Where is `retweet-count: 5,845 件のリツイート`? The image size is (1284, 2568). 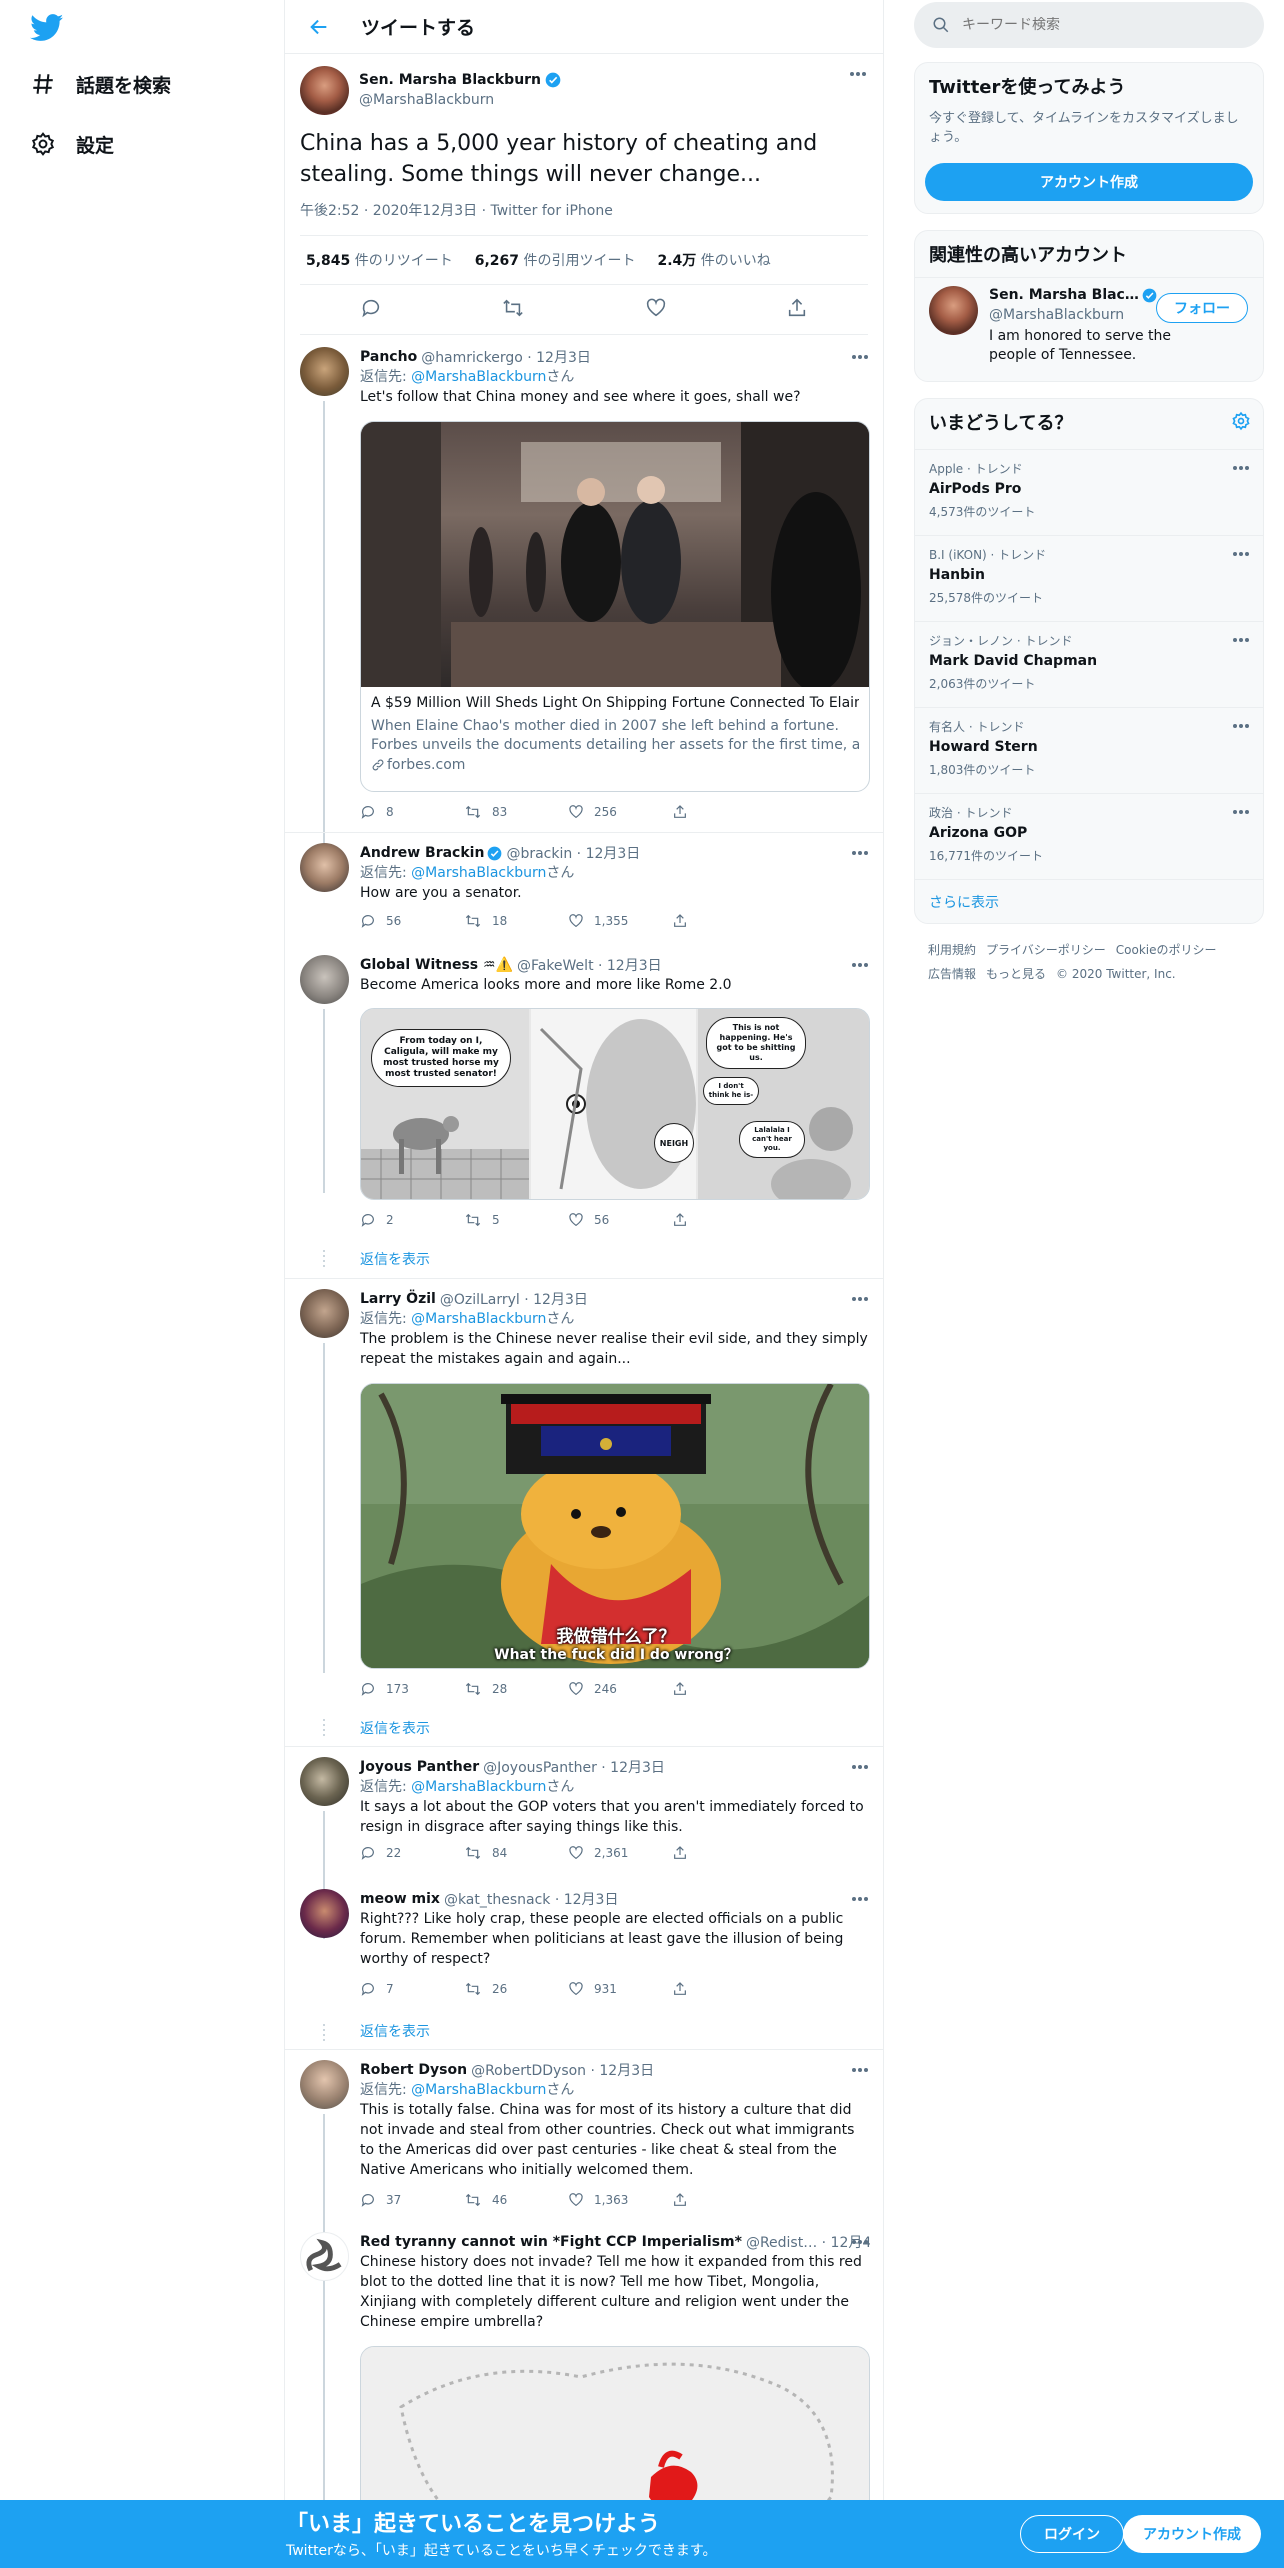
retweet-count: 5,845 件のリツイート is located at coordinates (379, 260).